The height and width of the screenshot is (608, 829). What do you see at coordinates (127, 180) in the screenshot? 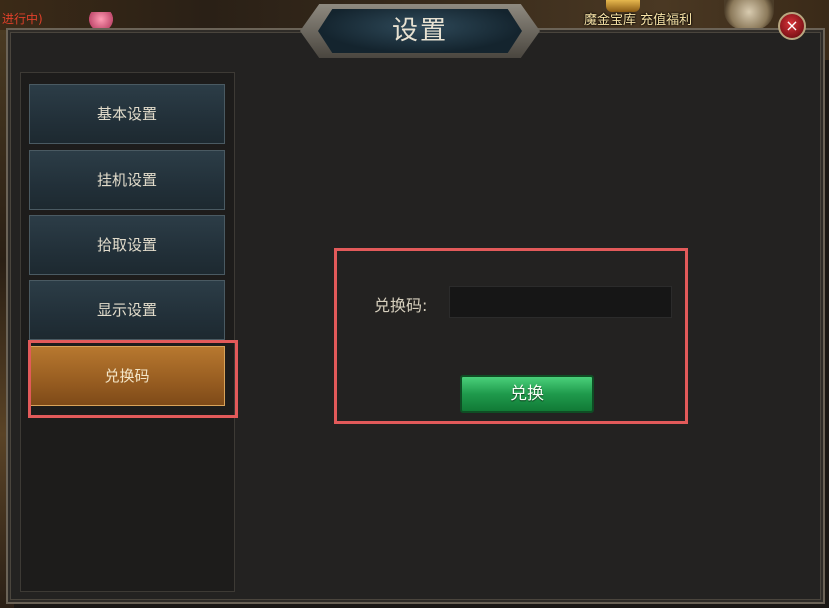
I see `tab-idle-settings: 挂机设置` at bounding box center [127, 180].